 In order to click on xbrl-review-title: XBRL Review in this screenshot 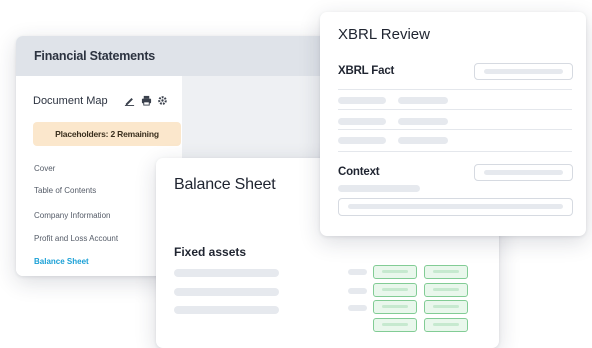, I will do `click(384, 34)`.